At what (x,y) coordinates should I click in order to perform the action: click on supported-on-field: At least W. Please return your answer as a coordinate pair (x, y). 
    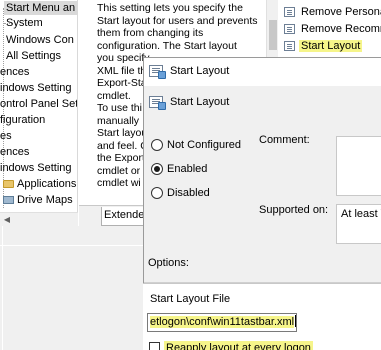
    Looking at the image, I should click on (358, 224).